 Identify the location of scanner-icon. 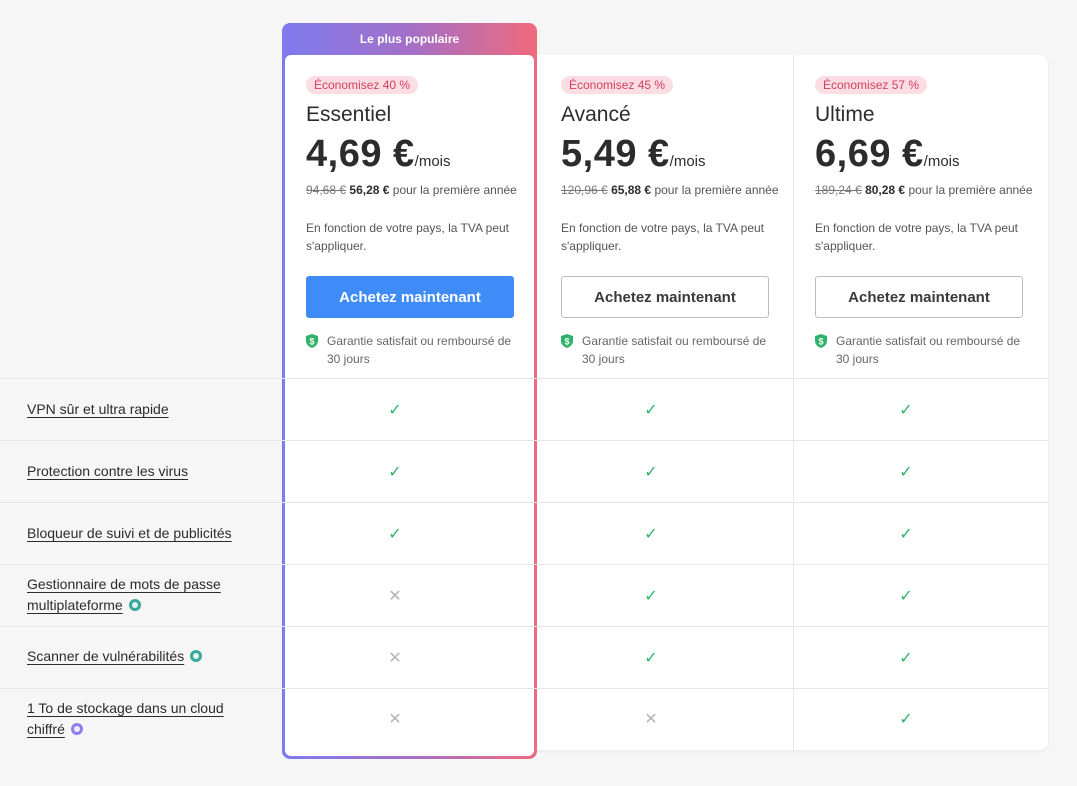
(196, 656).